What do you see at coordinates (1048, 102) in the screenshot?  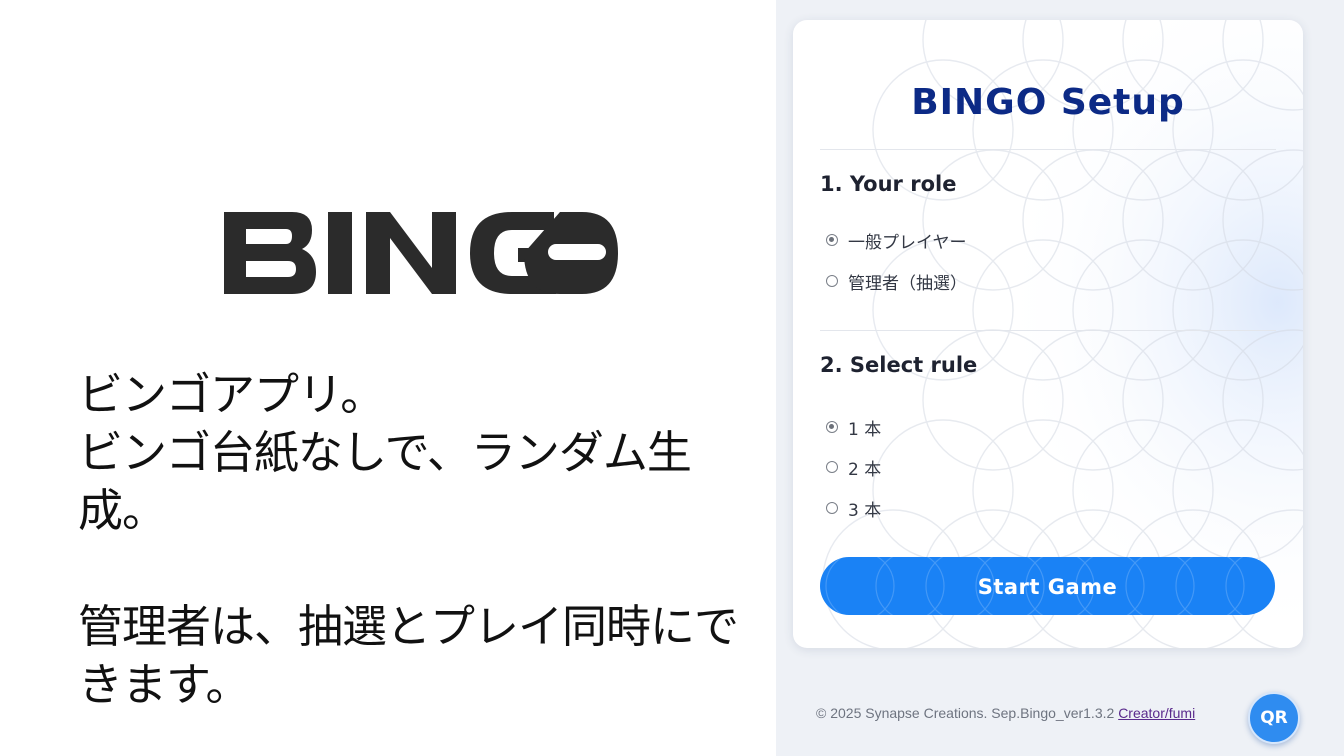 I see `setup-title: BINGO Setup` at bounding box center [1048, 102].